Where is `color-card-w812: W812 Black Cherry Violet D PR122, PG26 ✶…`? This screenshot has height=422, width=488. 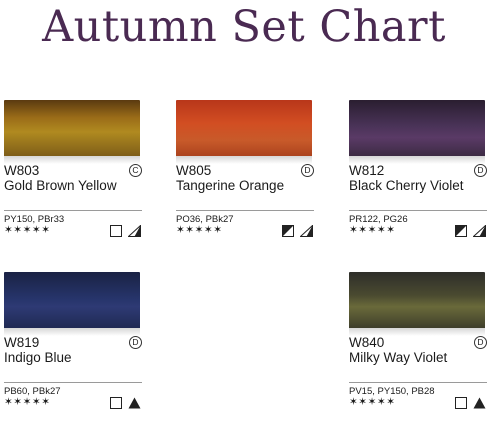 color-card-w812: W812 Black Cherry Violet D PR122, PG26 ✶… is located at coordinates (418, 175).